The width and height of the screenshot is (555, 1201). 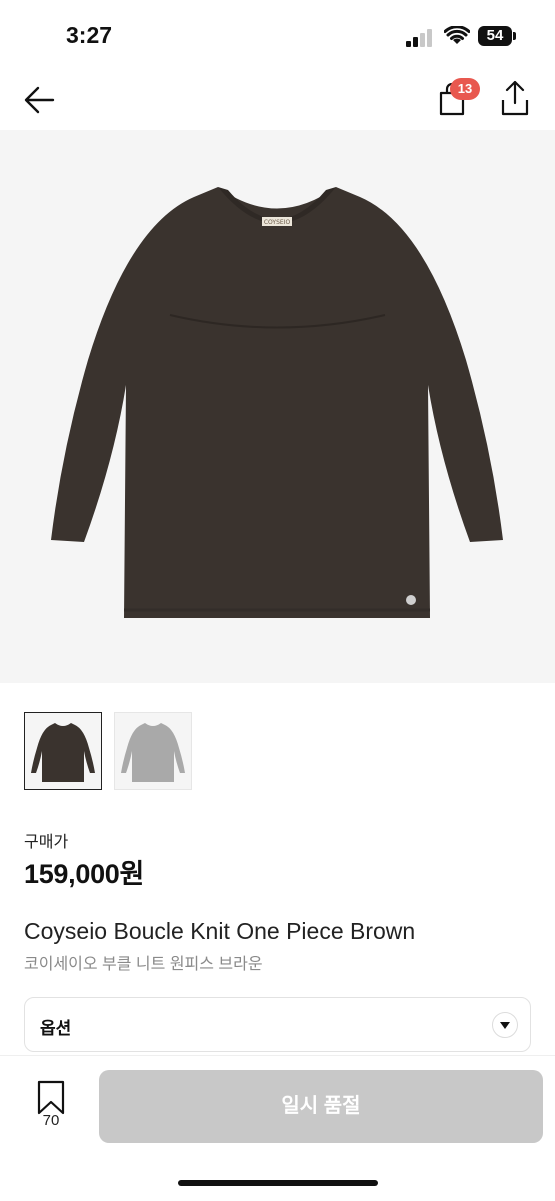 I want to click on temporarily-sold-out-button: 일시 품절, so click(x=321, y=1106).